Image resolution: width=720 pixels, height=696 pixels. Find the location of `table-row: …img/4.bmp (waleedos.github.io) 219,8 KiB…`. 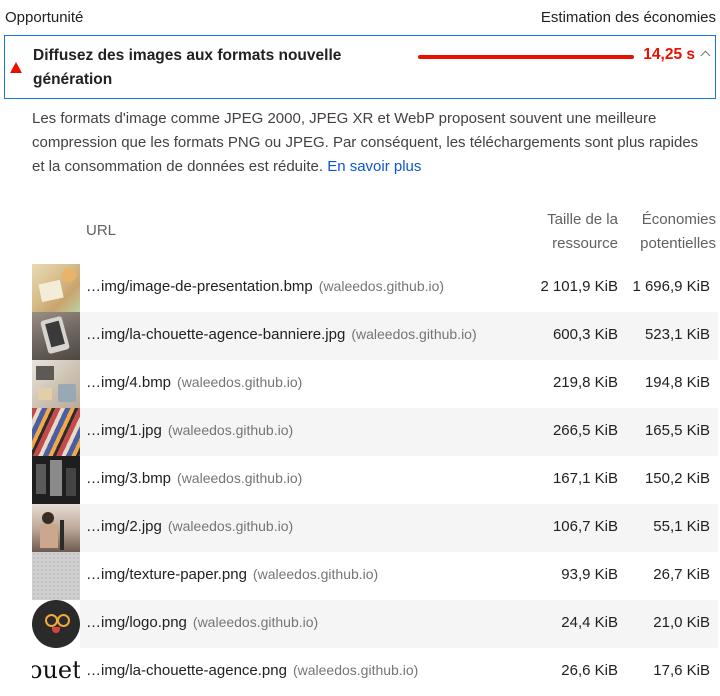

table-row: …img/4.bmp (waleedos.github.io) 219,8 KiB… is located at coordinates (375, 384).